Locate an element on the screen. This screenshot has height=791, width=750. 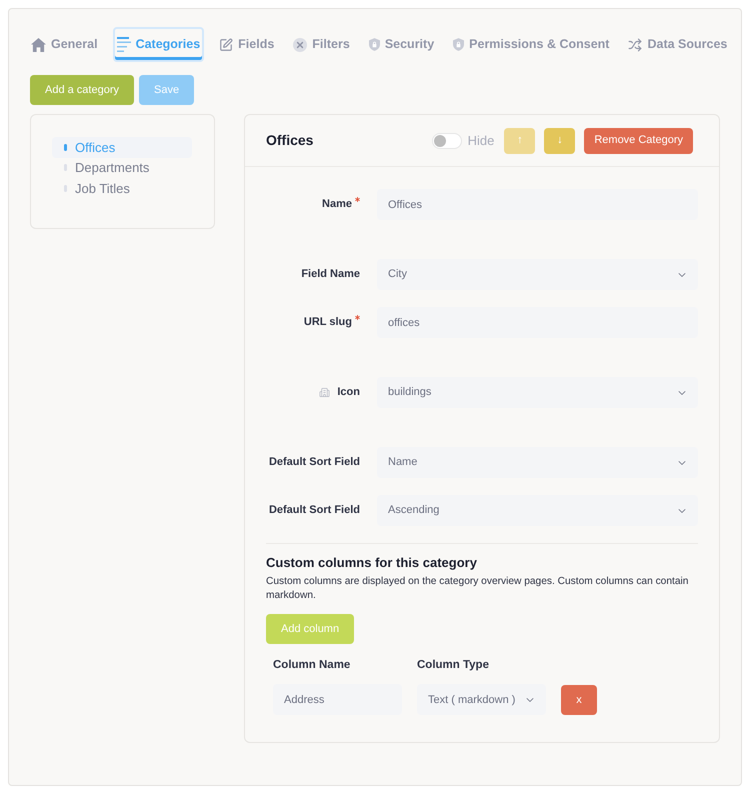
edit-icon is located at coordinates (226, 45).